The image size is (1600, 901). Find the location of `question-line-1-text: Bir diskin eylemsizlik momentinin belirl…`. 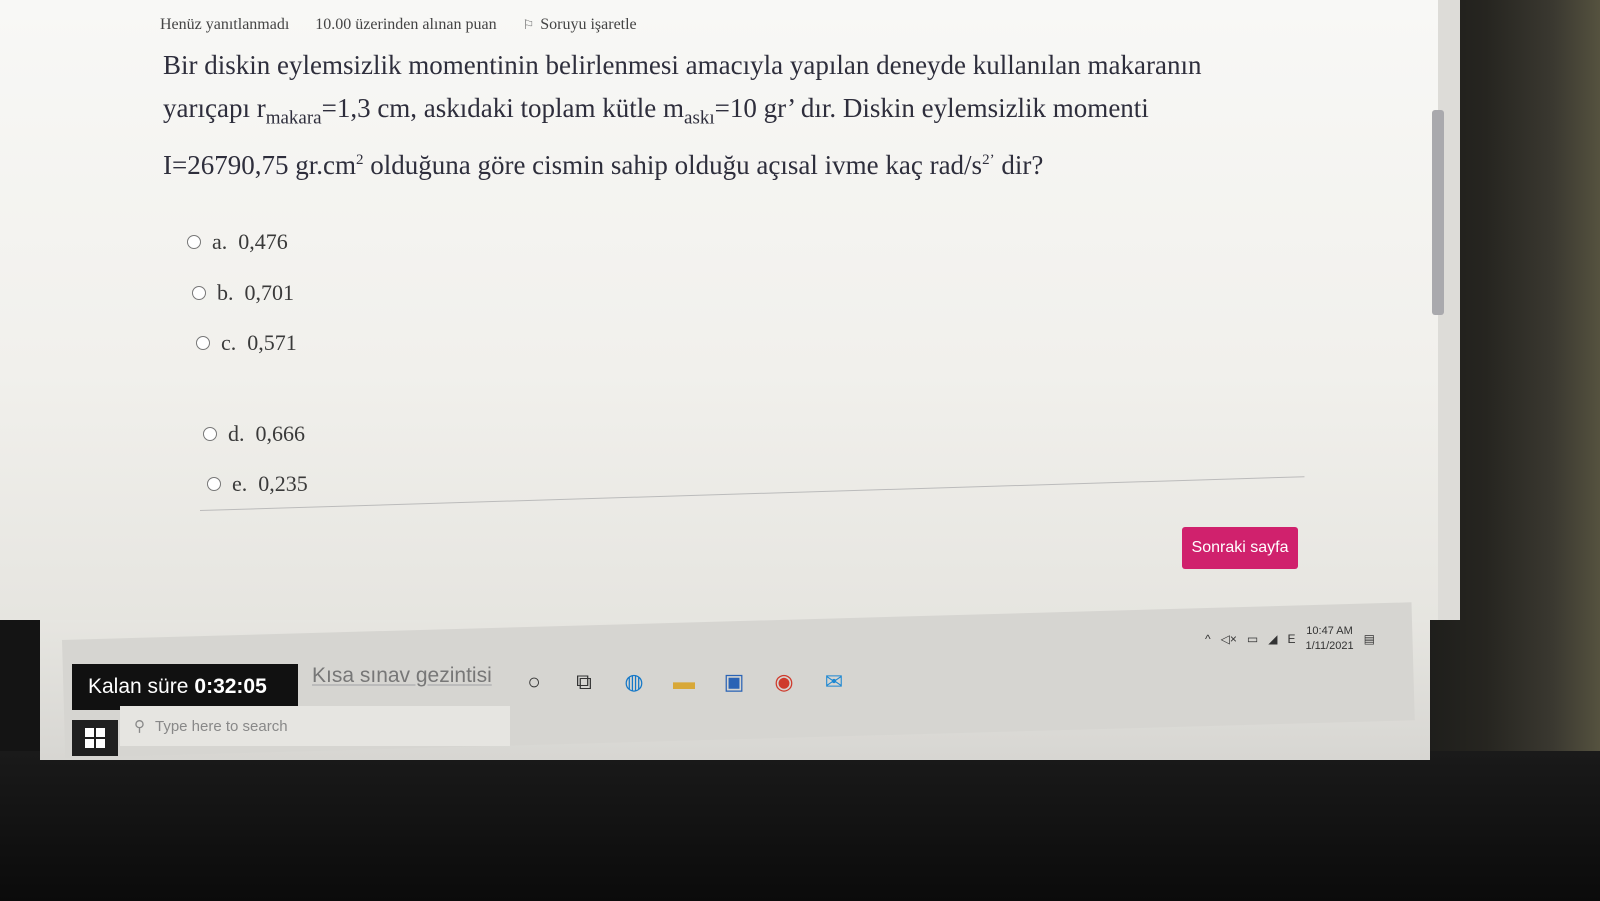

question-line-1-text: Bir diskin eylemsizlik momentinin belirl… is located at coordinates (682, 65).